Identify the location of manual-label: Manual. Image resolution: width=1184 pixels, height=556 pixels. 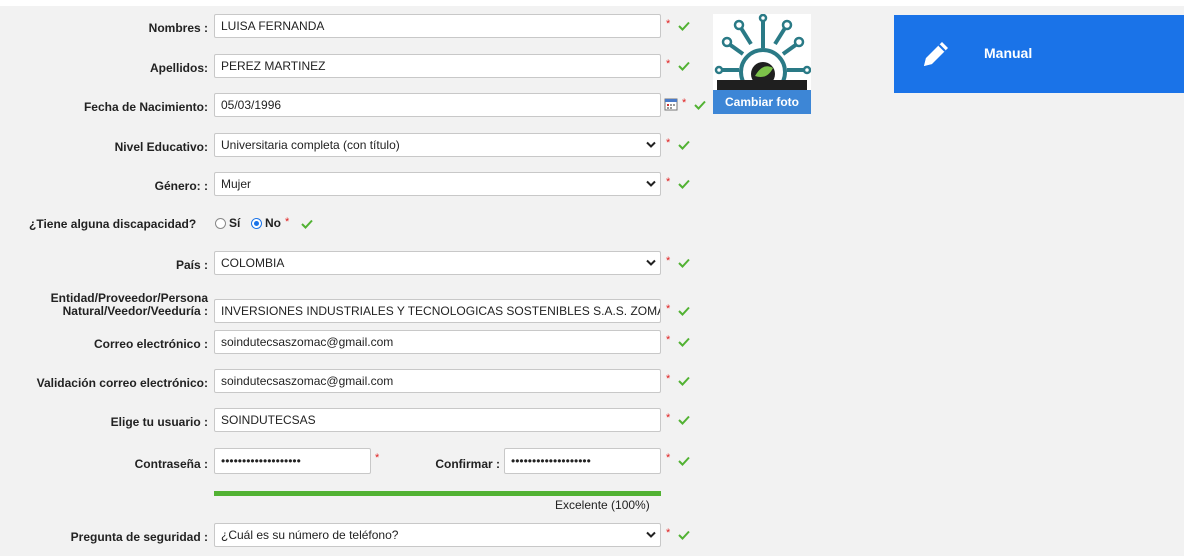
(1008, 53).